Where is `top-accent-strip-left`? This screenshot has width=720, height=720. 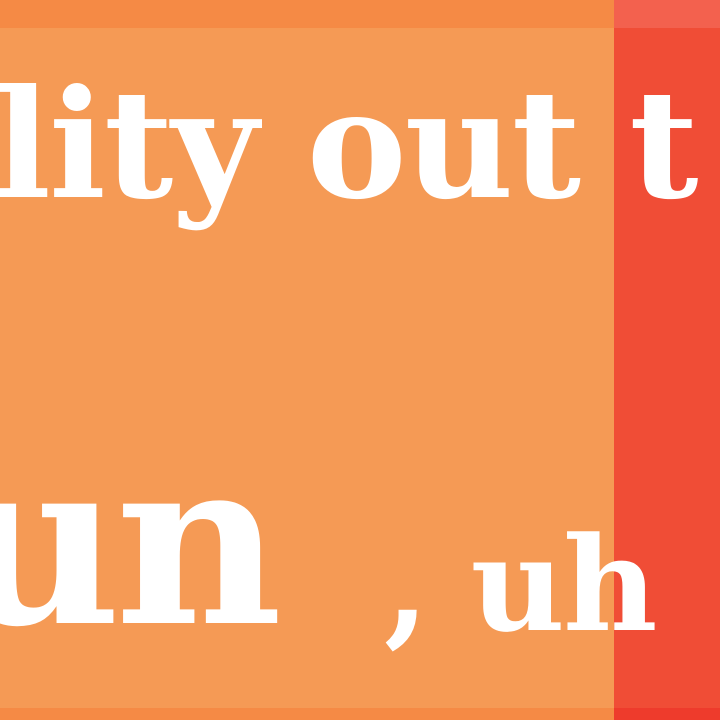
top-accent-strip-left is located at coordinates (307, 14).